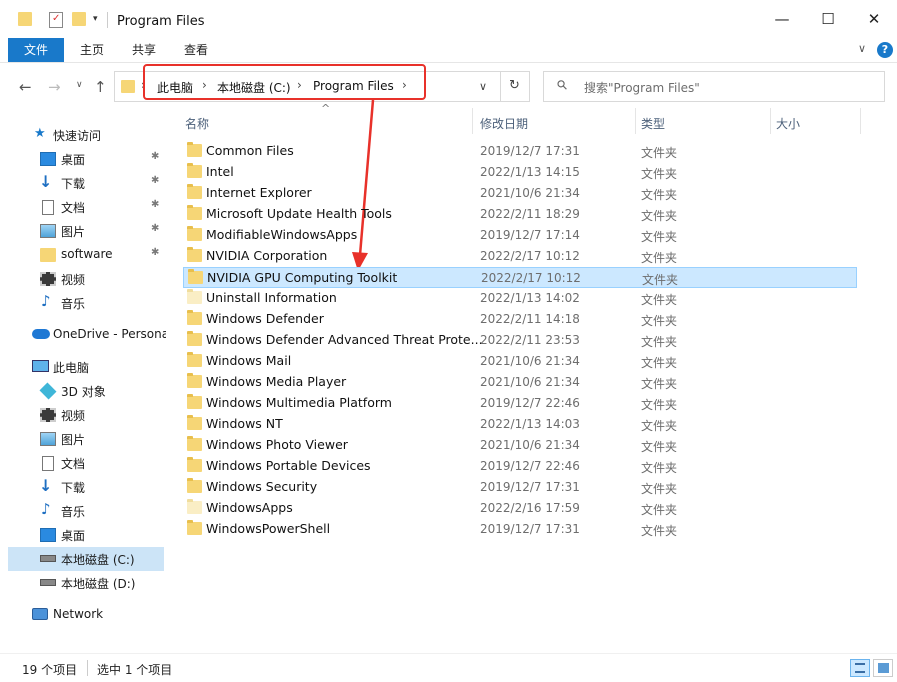 The image size is (897, 682). I want to click on file-name: ModifiableWindowsApps, so click(282, 234).